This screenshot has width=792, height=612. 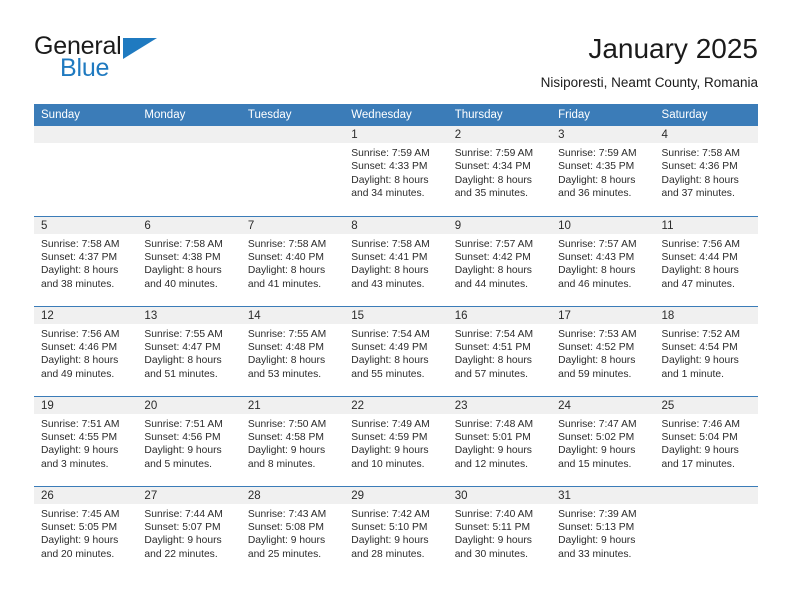 I want to click on daylight-text-cont: and 5 minutes., so click(x=178, y=464).